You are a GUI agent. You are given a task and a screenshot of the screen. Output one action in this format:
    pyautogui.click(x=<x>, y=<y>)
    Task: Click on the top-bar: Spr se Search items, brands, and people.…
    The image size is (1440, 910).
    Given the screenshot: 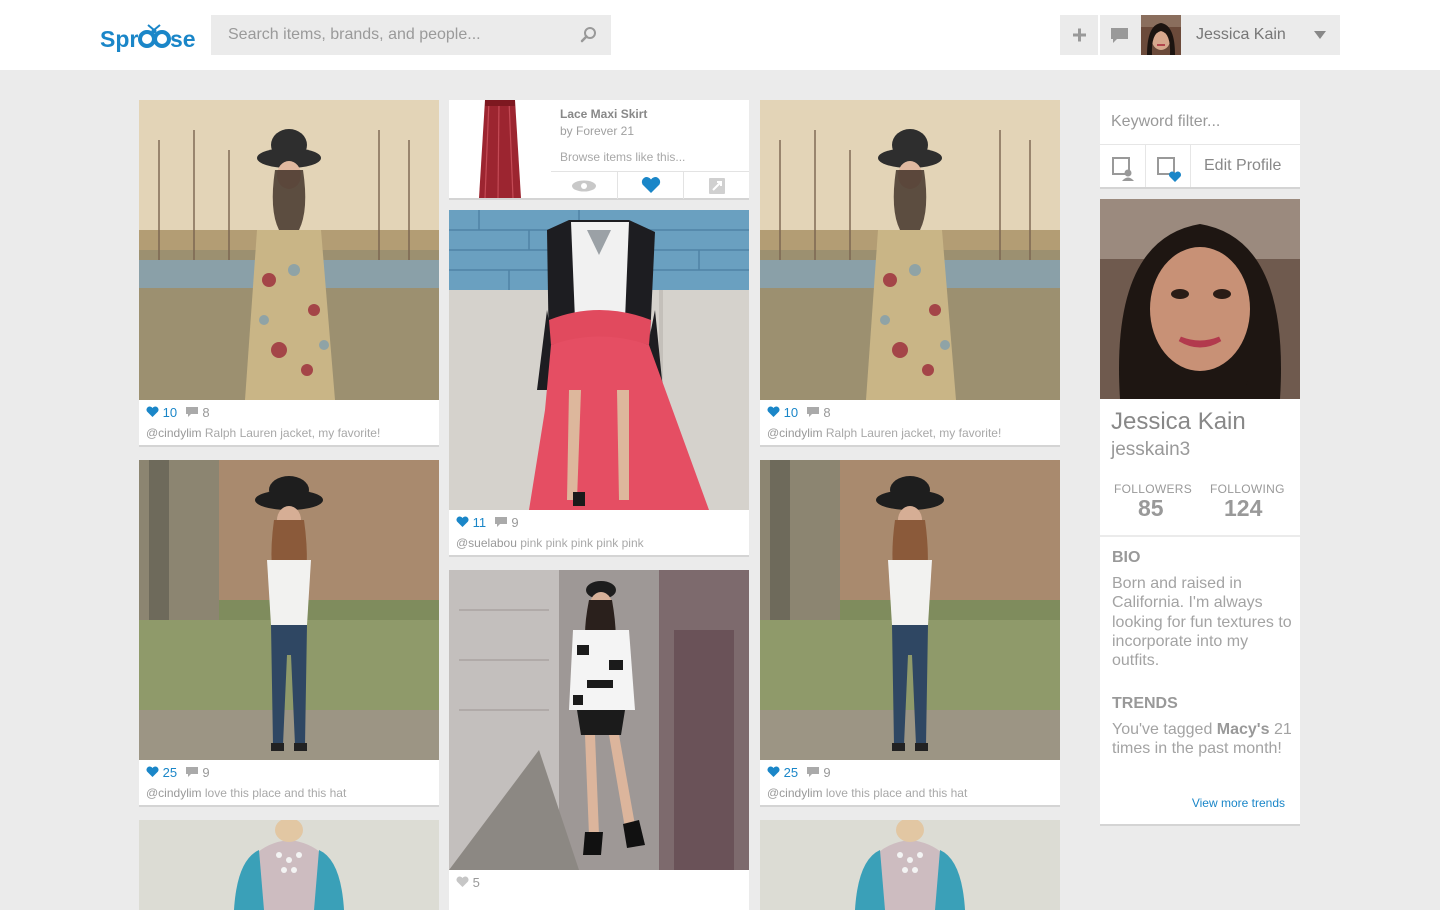 What is the action you would take?
    pyautogui.click(x=720, y=35)
    